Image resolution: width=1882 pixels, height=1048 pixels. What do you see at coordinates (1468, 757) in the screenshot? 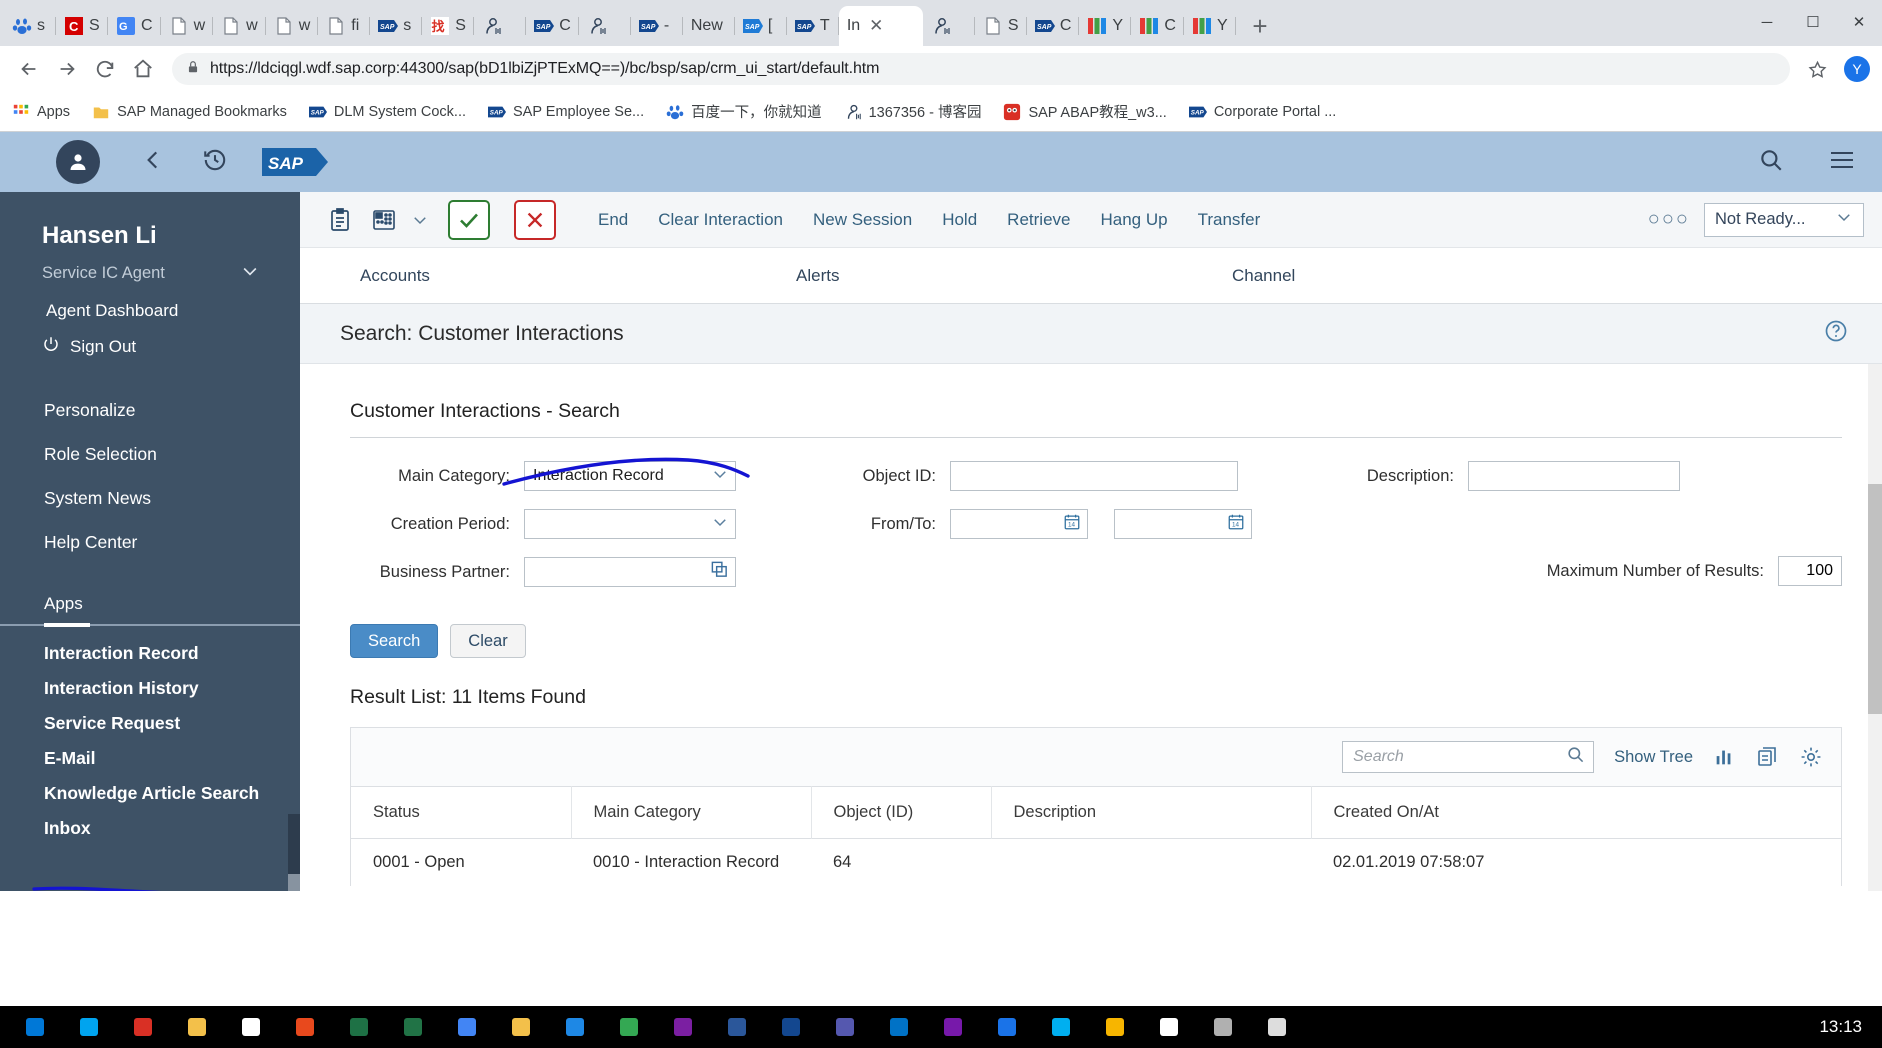
I see `results-search-input: Search` at bounding box center [1468, 757].